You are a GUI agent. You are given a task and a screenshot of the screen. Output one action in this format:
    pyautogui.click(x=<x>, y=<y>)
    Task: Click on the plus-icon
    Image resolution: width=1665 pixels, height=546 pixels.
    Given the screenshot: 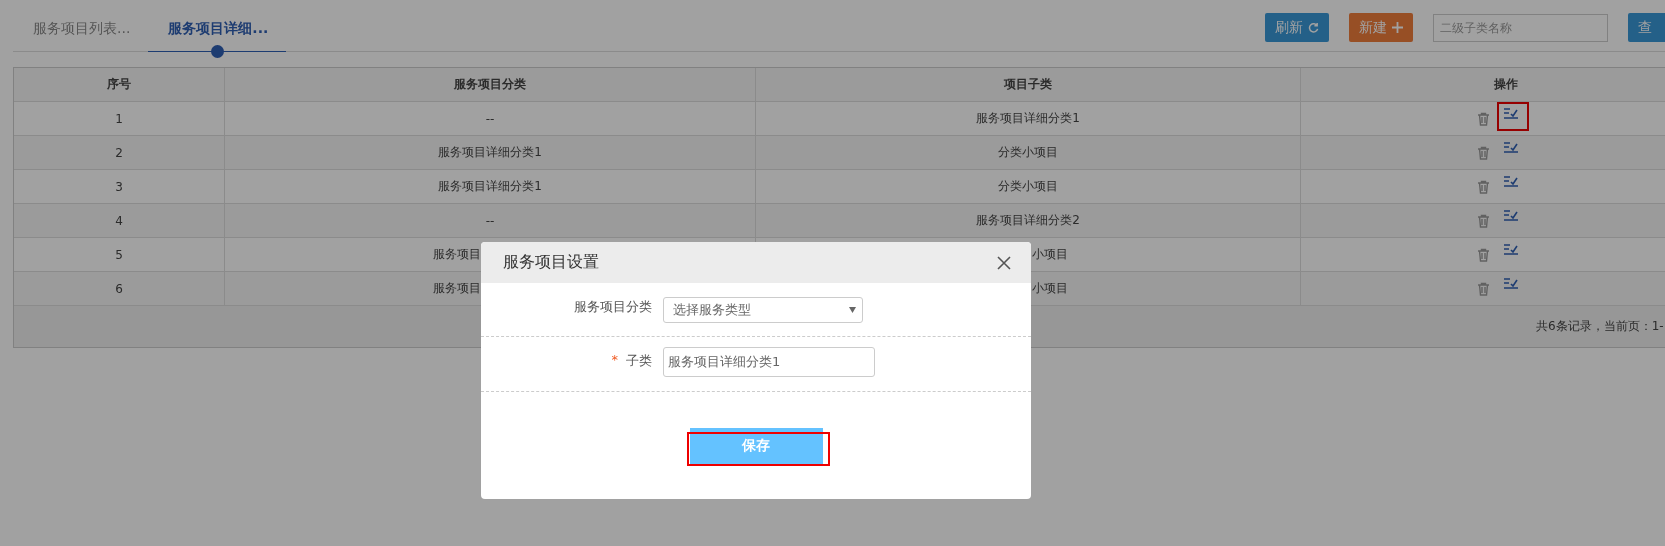 What is the action you would take?
    pyautogui.click(x=1397, y=27)
    